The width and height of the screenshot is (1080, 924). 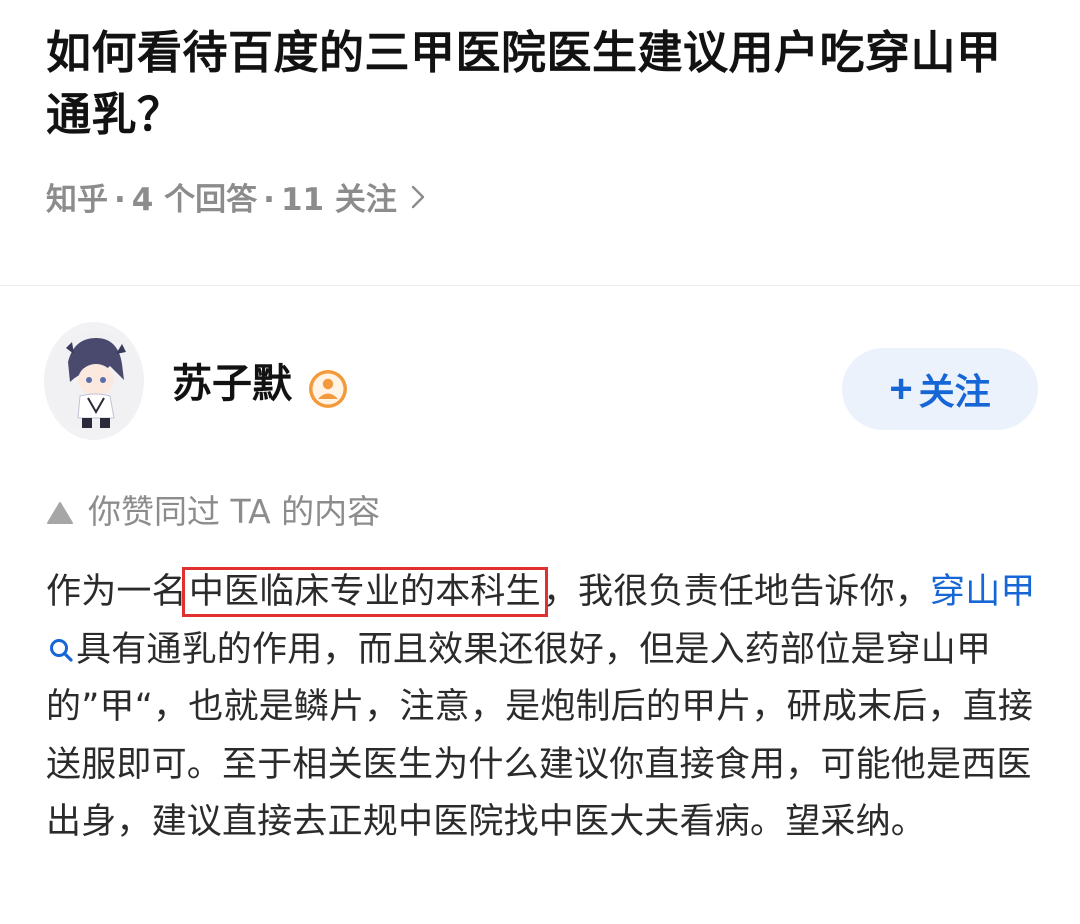 I want to click on source-label: 知乎, so click(x=77, y=200).